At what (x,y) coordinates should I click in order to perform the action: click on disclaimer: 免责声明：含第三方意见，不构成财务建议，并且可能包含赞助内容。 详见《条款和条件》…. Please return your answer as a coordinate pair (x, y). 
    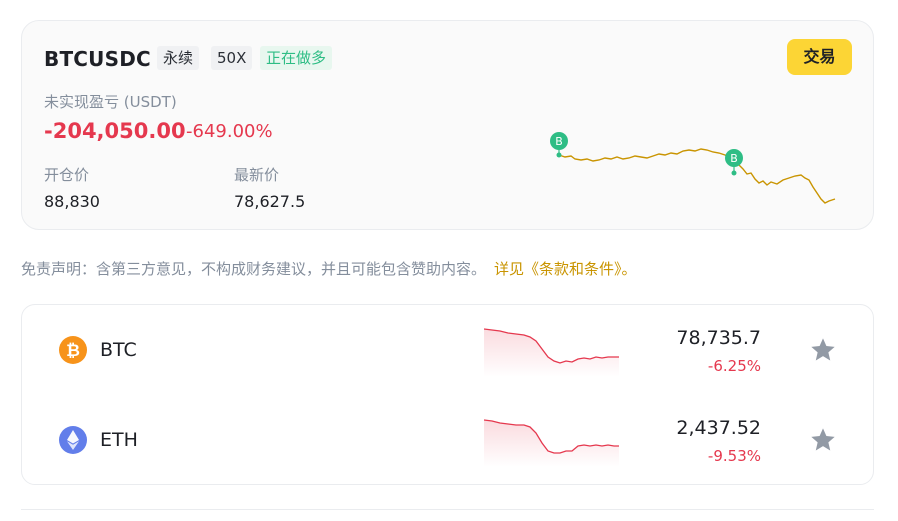
    Looking at the image, I should click on (329, 268).